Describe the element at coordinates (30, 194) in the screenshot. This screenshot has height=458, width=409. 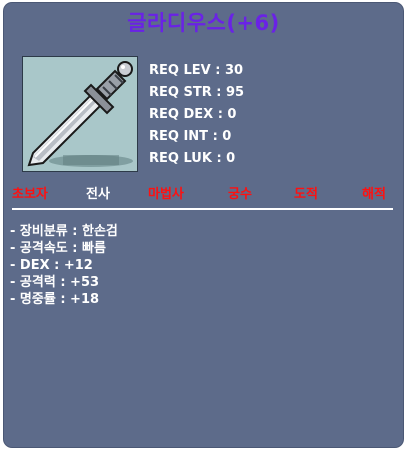
I see `job-beginner: 초보자` at that location.